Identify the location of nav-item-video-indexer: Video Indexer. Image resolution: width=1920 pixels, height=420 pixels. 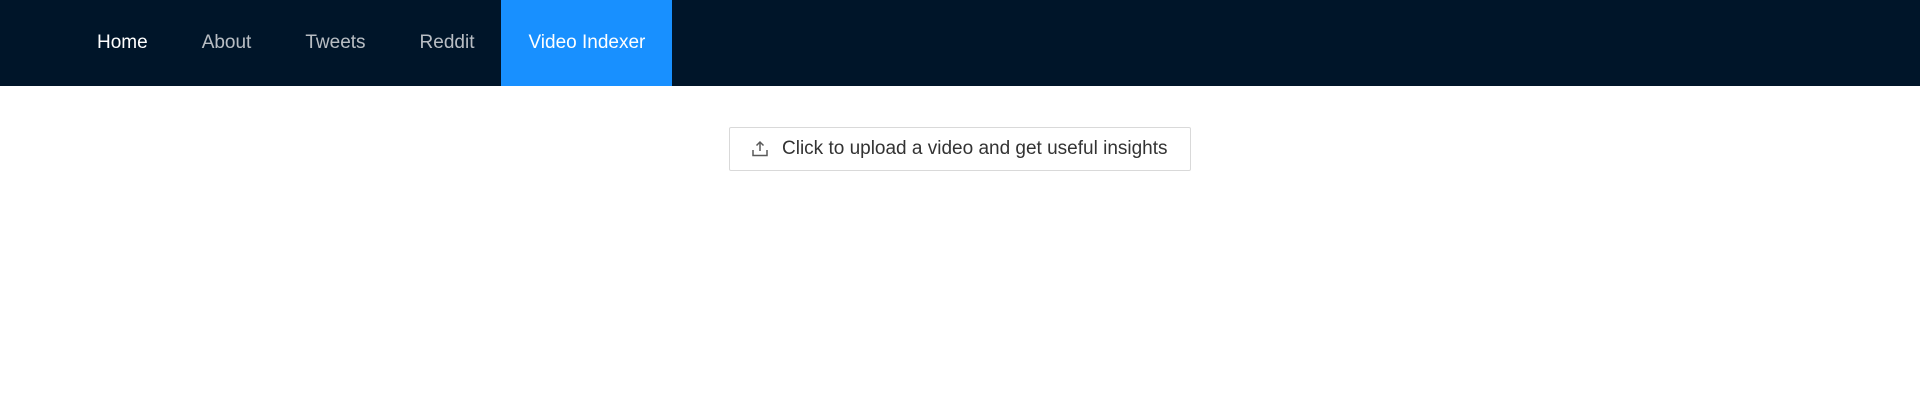
(587, 43).